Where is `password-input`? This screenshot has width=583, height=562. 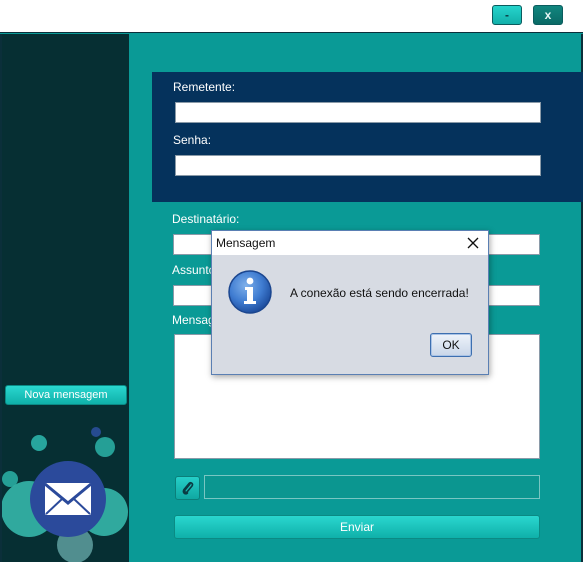
password-input is located at coordinates (358, 165).